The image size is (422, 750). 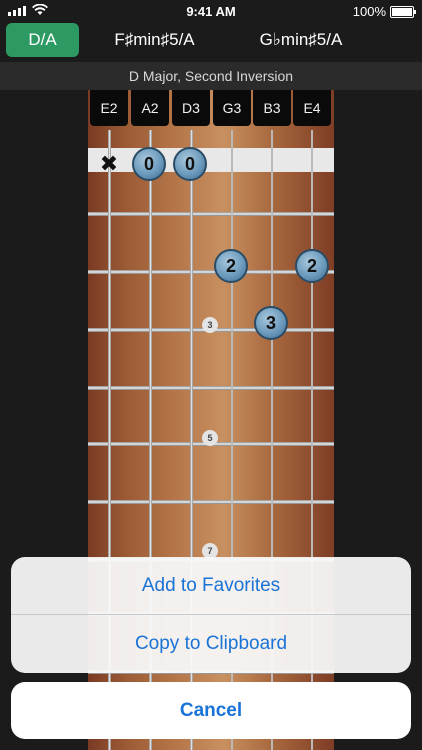 What do you see at coordinates (150, 108) in the screenshot?
I see `string-label-a2: A2` at bounding box center [150, 108].